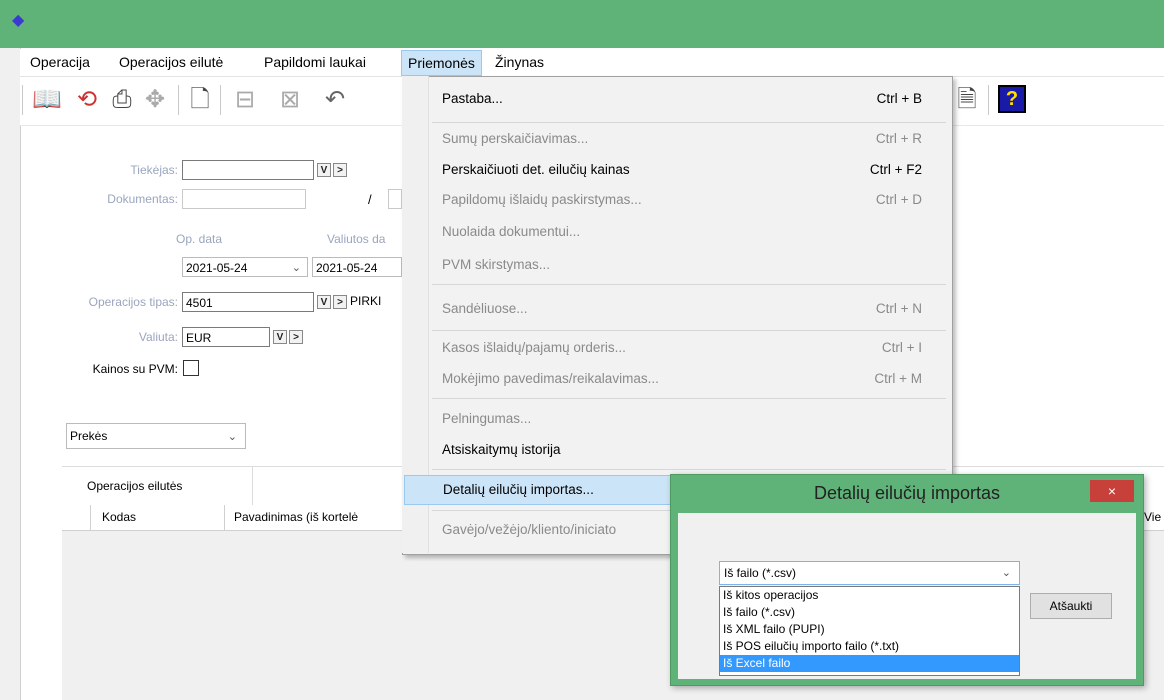 The height and width of the screenshot is (700, 1164). Describe the element at coordinates (907, 493) in the screenshot. I see `dialog-title: Detalių eilučių importas` at that location.